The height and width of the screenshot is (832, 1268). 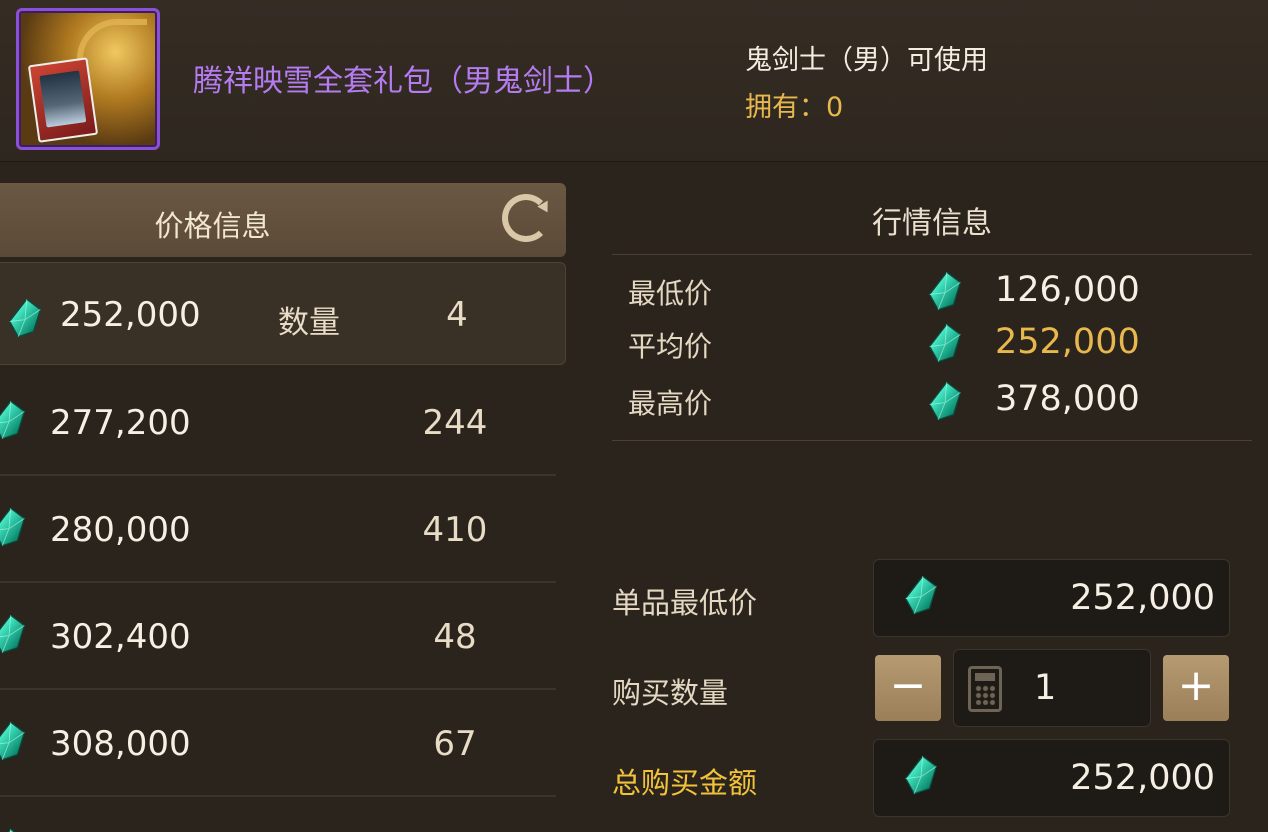 I want to click on row-quantity: 244, so click(x=455, y=423).